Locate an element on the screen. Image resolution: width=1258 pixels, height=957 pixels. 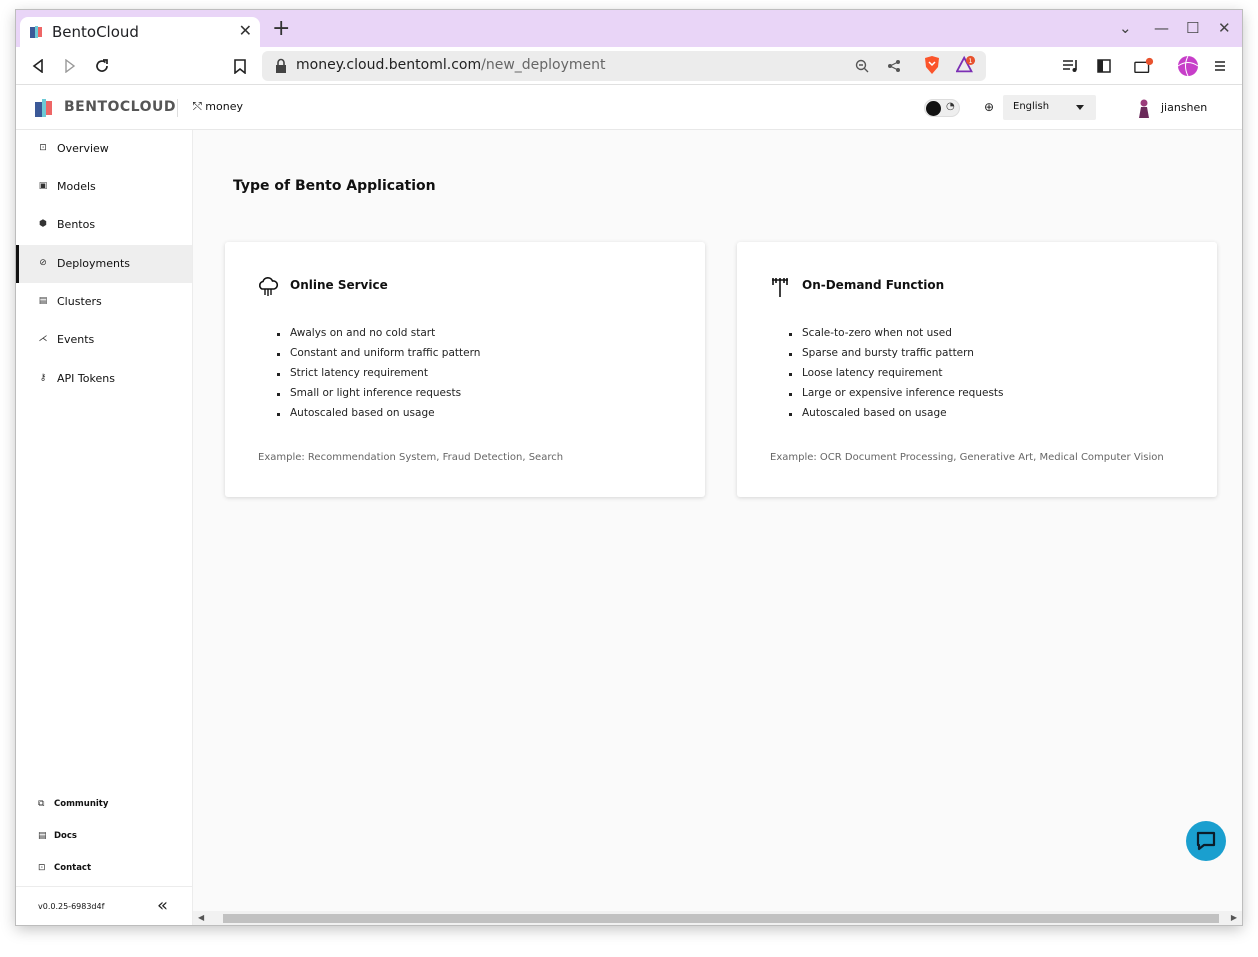
url-text: money.cloud.bentoml.com/new_deployment is located at coordinates (451, 65).